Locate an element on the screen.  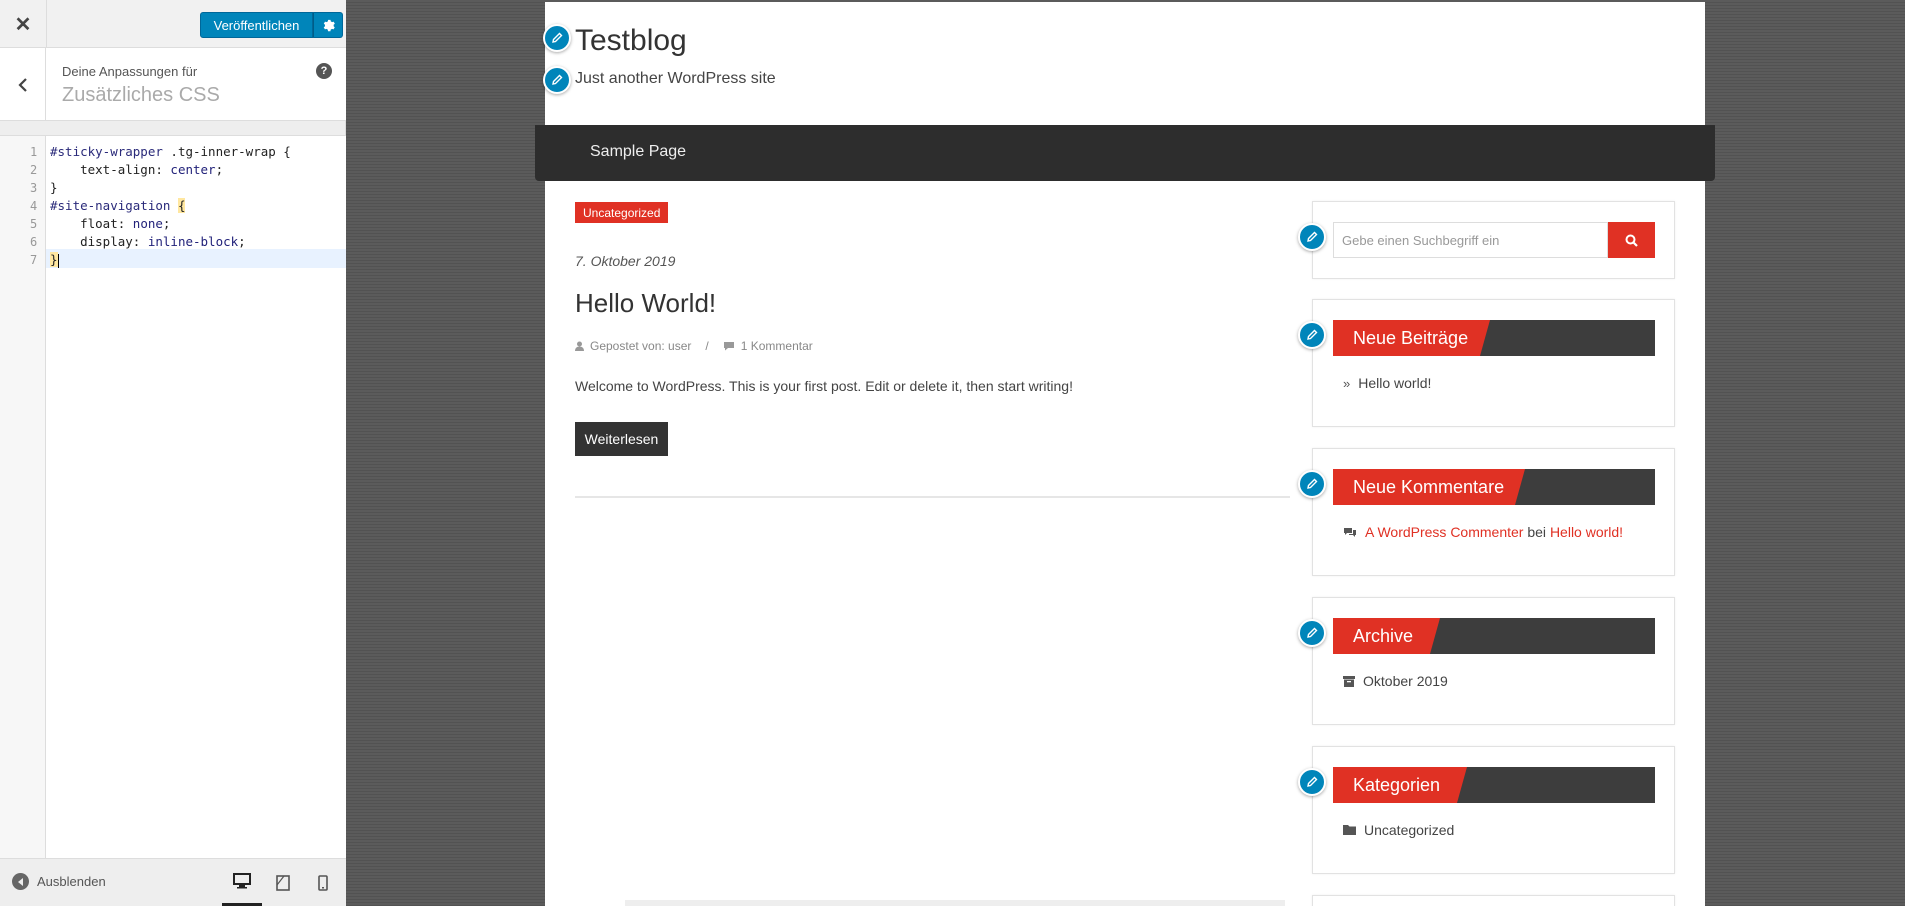
section-subtitle: Deine Anpassungen für is located at coordinates (130, 71).